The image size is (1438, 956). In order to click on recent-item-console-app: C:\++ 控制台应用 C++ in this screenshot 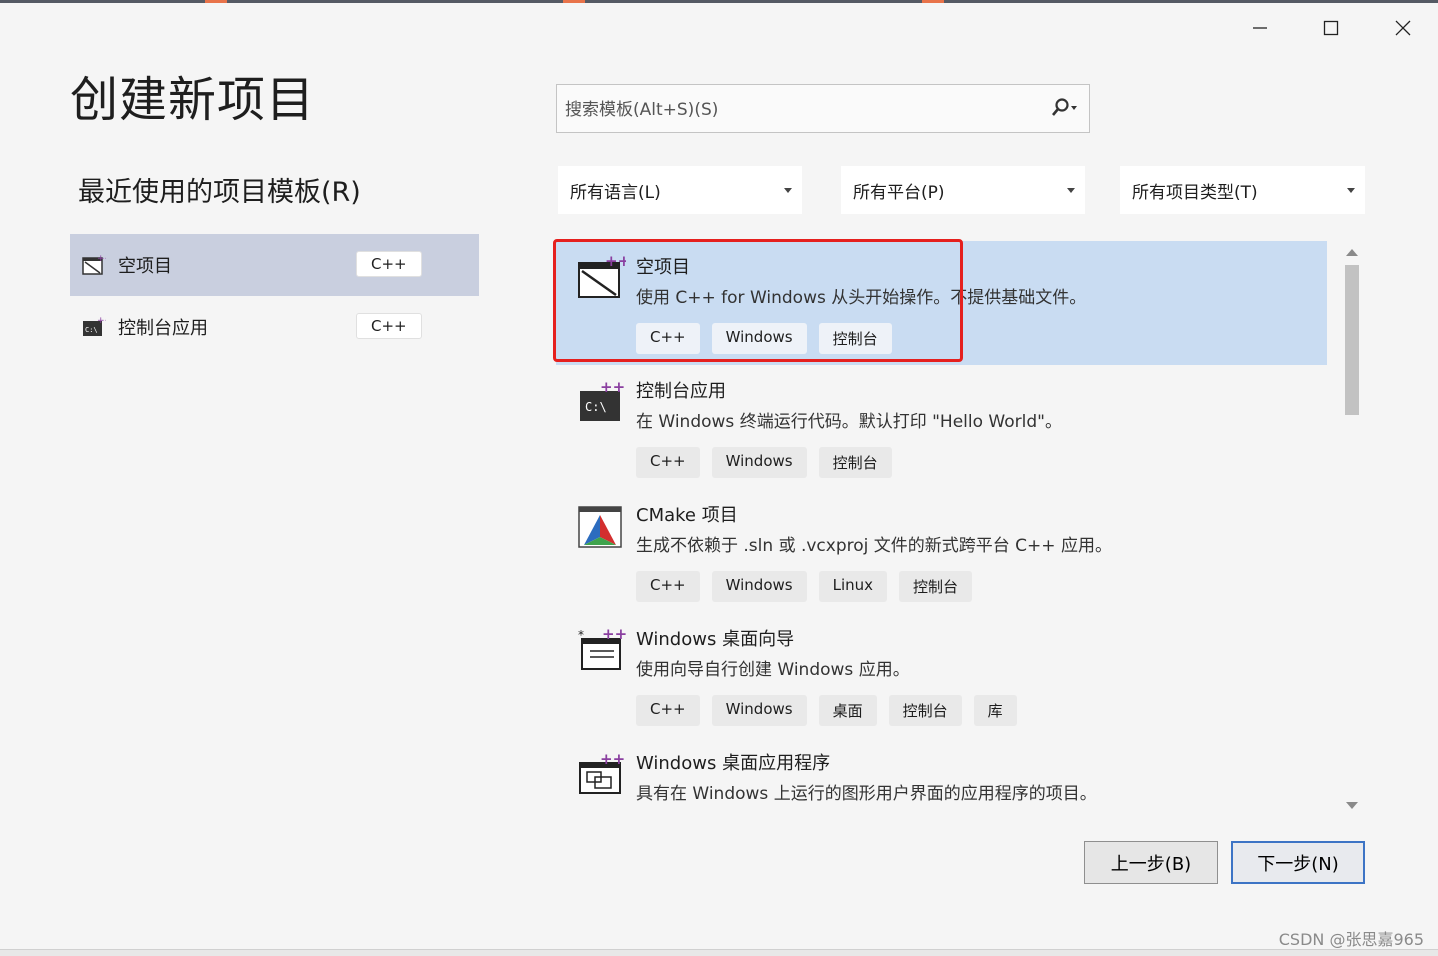, I will do `click(274, 327)`.